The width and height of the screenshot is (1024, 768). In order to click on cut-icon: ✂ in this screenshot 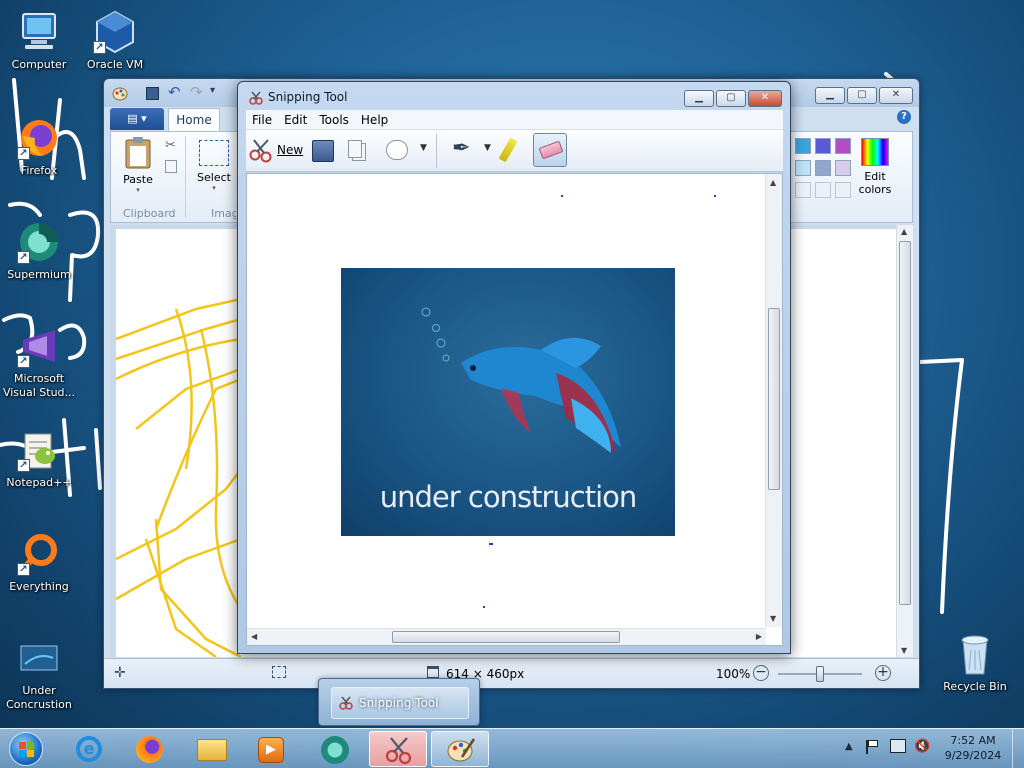, I will do `click(170, 145)`.